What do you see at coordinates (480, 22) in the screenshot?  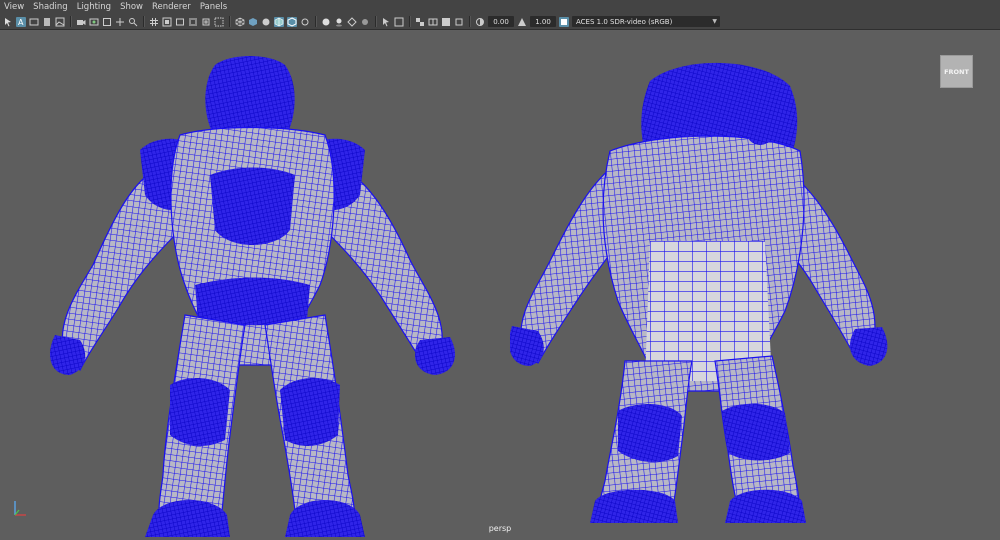 I see `exposure-icon` at bounding box center [480, 22].